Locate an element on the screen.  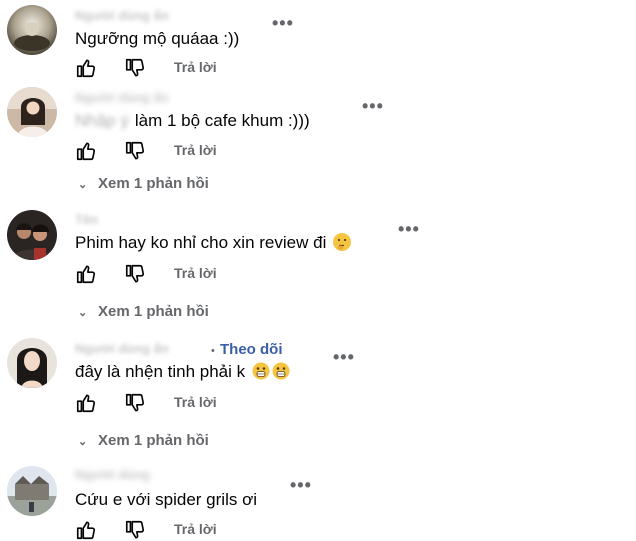
thinking-face-icon is located at coordinates (342, 242).